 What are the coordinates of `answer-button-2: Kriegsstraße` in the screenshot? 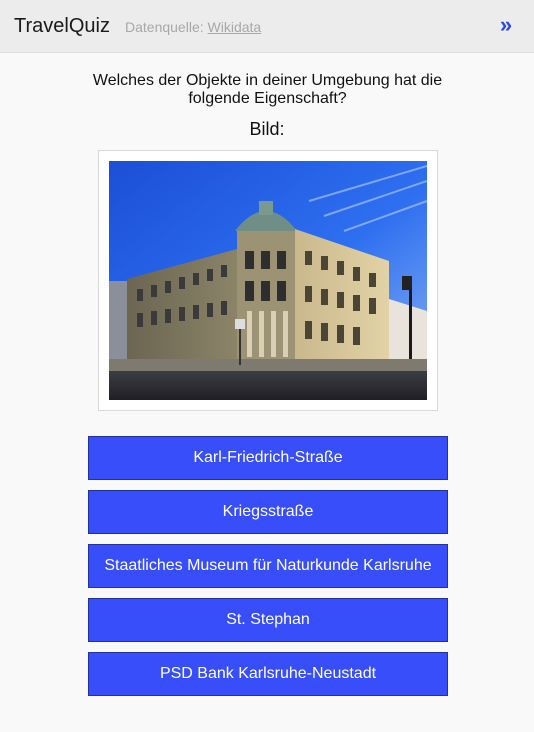 It's located at (268, 512).